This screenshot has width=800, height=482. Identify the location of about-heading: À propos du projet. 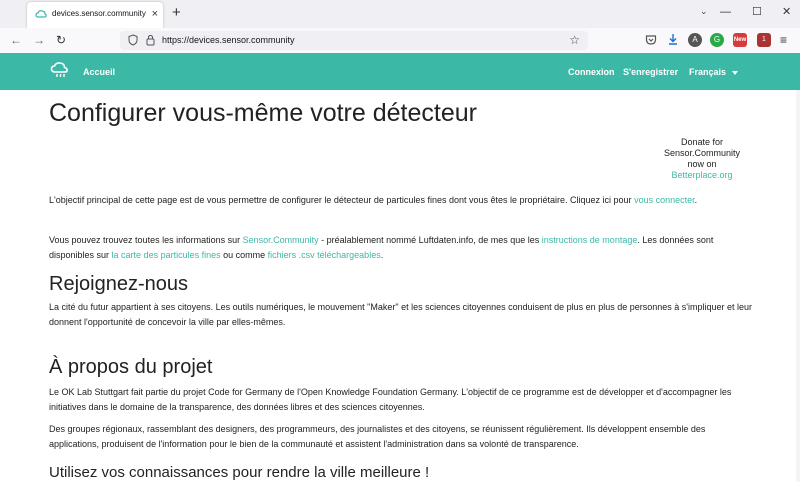
(131, 367).